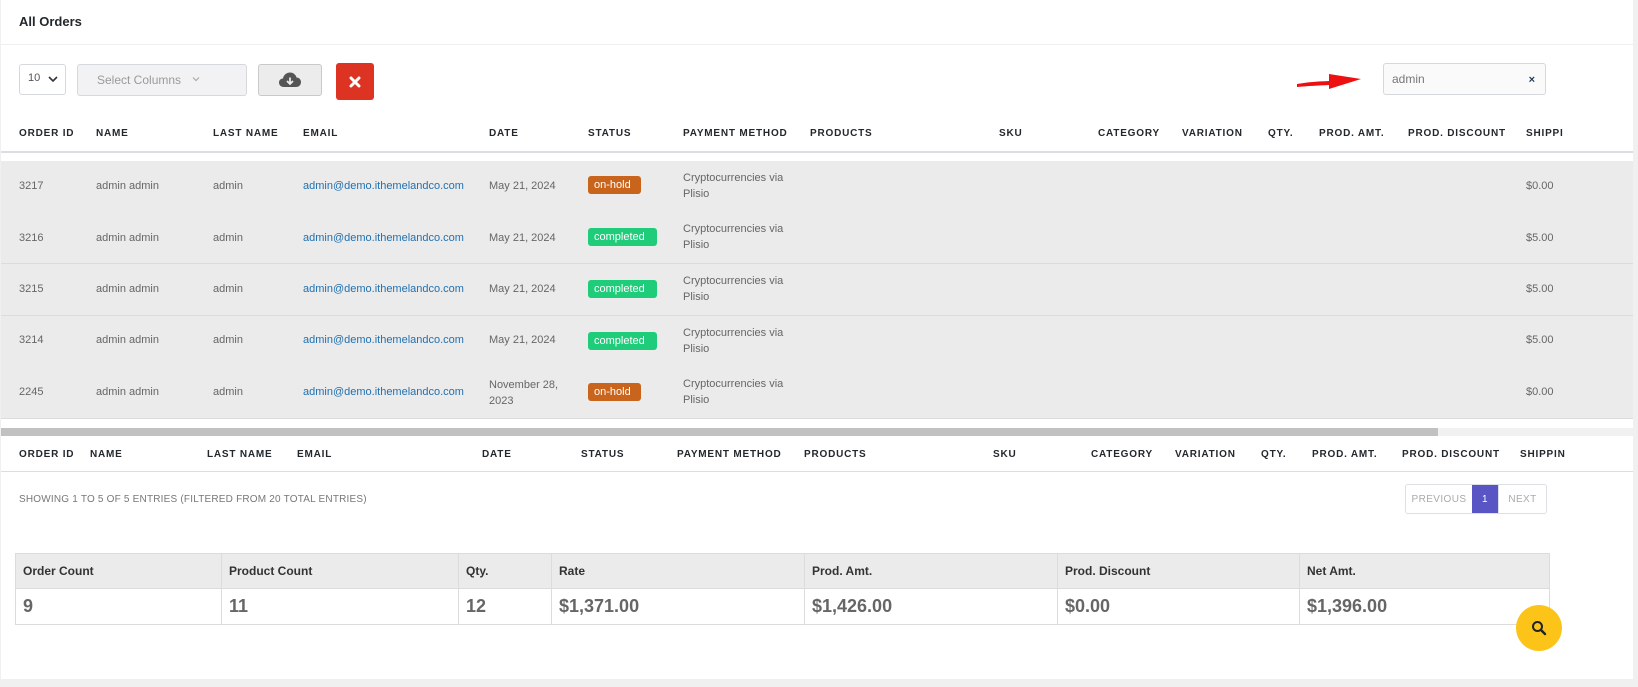  Describe the element at coordinates (931, 606) in the screenshot. I see `summary-prod-amt-value: $1,426.00` at that location.